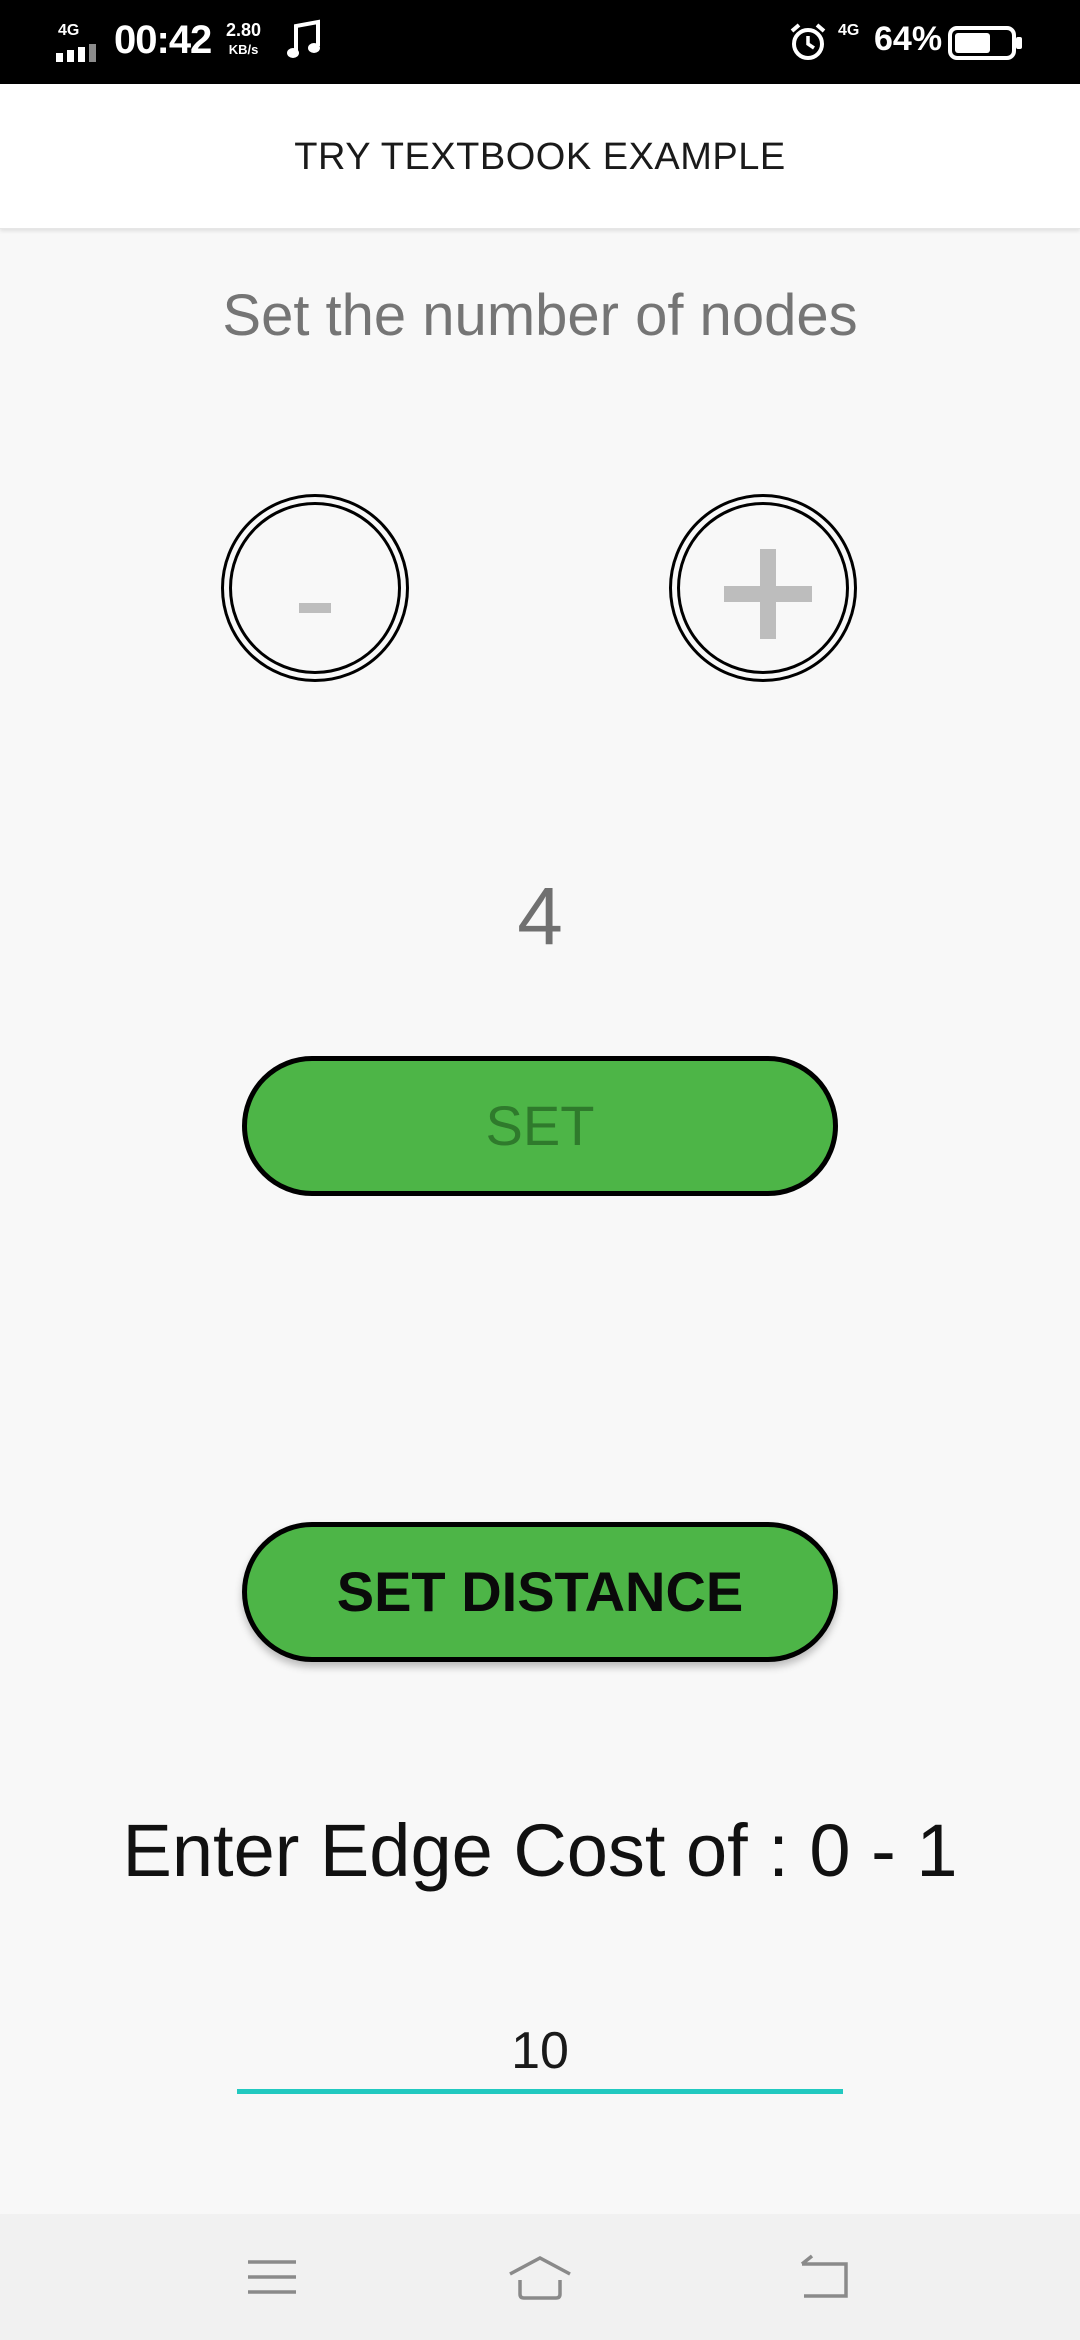 The height and width of the screenshot is (2340, 1080). What do you see at coordinates (315, 608) in the screenshot?
I see `minus-icon` at bounding box center [315, 608].